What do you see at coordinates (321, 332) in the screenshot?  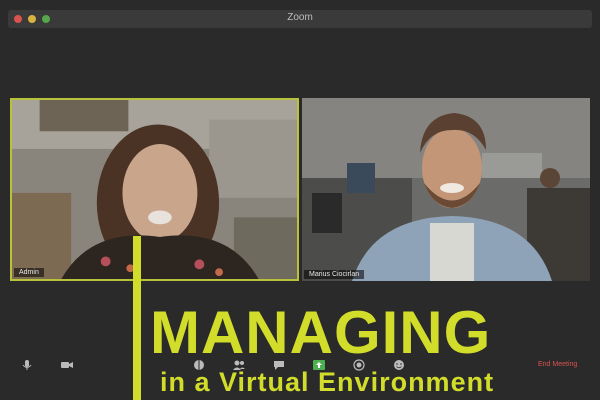 I see `headline-text: MANAGING` at bounding box center [321, 332].